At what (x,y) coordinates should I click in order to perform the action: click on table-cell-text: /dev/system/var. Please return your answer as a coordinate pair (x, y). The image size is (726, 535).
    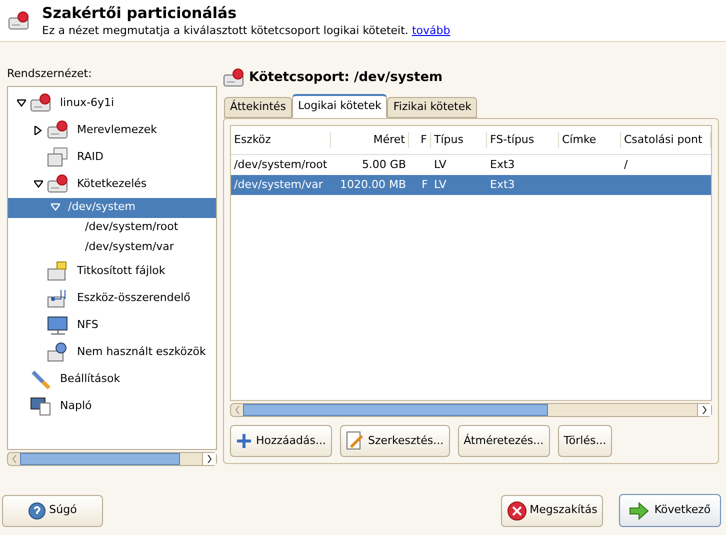
    Looking at the image, I should click on (278, 184).